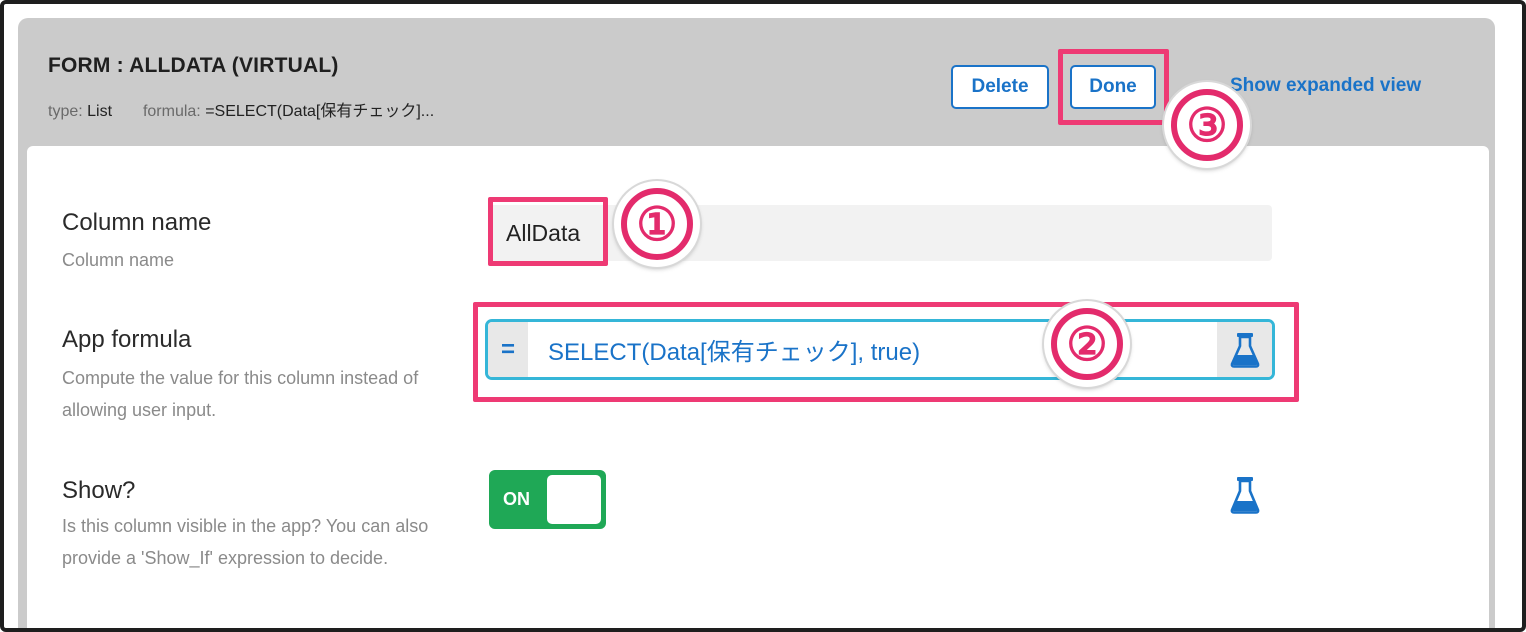  Describe the element at coordinates (100, 111) in the screenshot. I see `type-value: List` at that location.